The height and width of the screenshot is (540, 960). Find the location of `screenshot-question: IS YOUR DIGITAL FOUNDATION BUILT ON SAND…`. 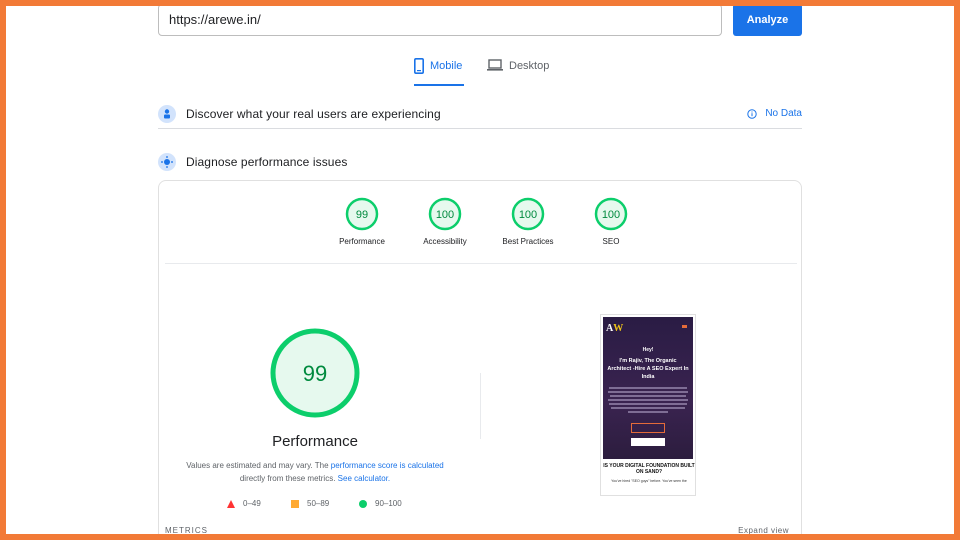

screenshot-question: IS YOUR DIGITAL FOUNDATION BUILT ON SAND… is located at coordinates (649, 469).